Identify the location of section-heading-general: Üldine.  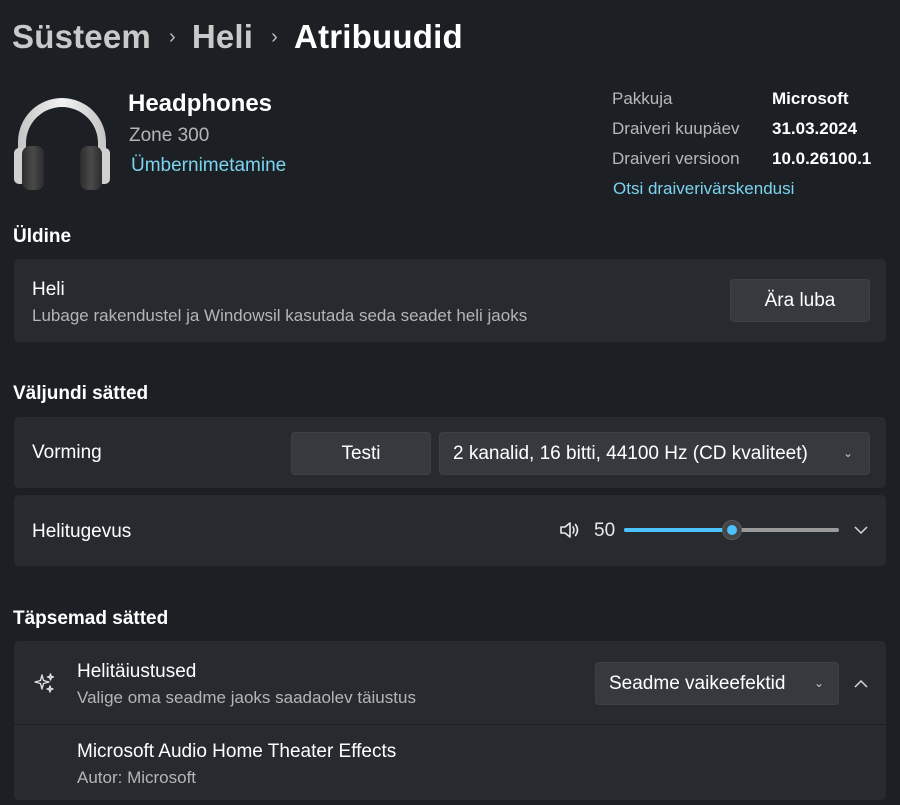
(42, 236).